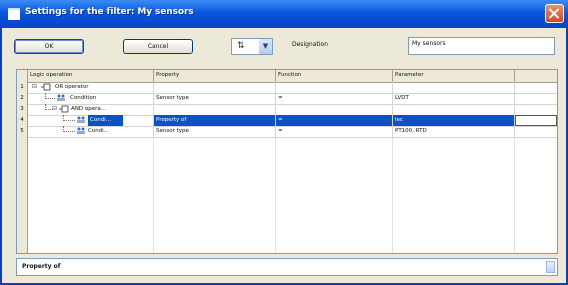  Describe the element at coordinates (554, 13) in the screenshot. I see `close-button` at that location.